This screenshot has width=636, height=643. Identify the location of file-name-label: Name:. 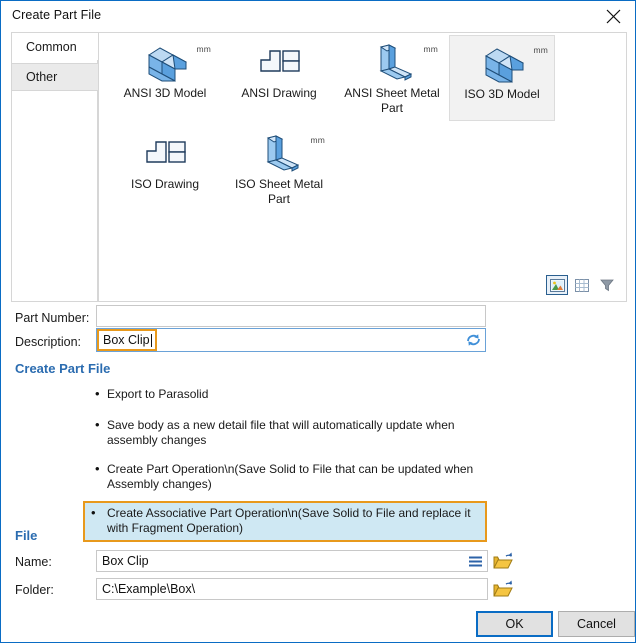
(33, 562).